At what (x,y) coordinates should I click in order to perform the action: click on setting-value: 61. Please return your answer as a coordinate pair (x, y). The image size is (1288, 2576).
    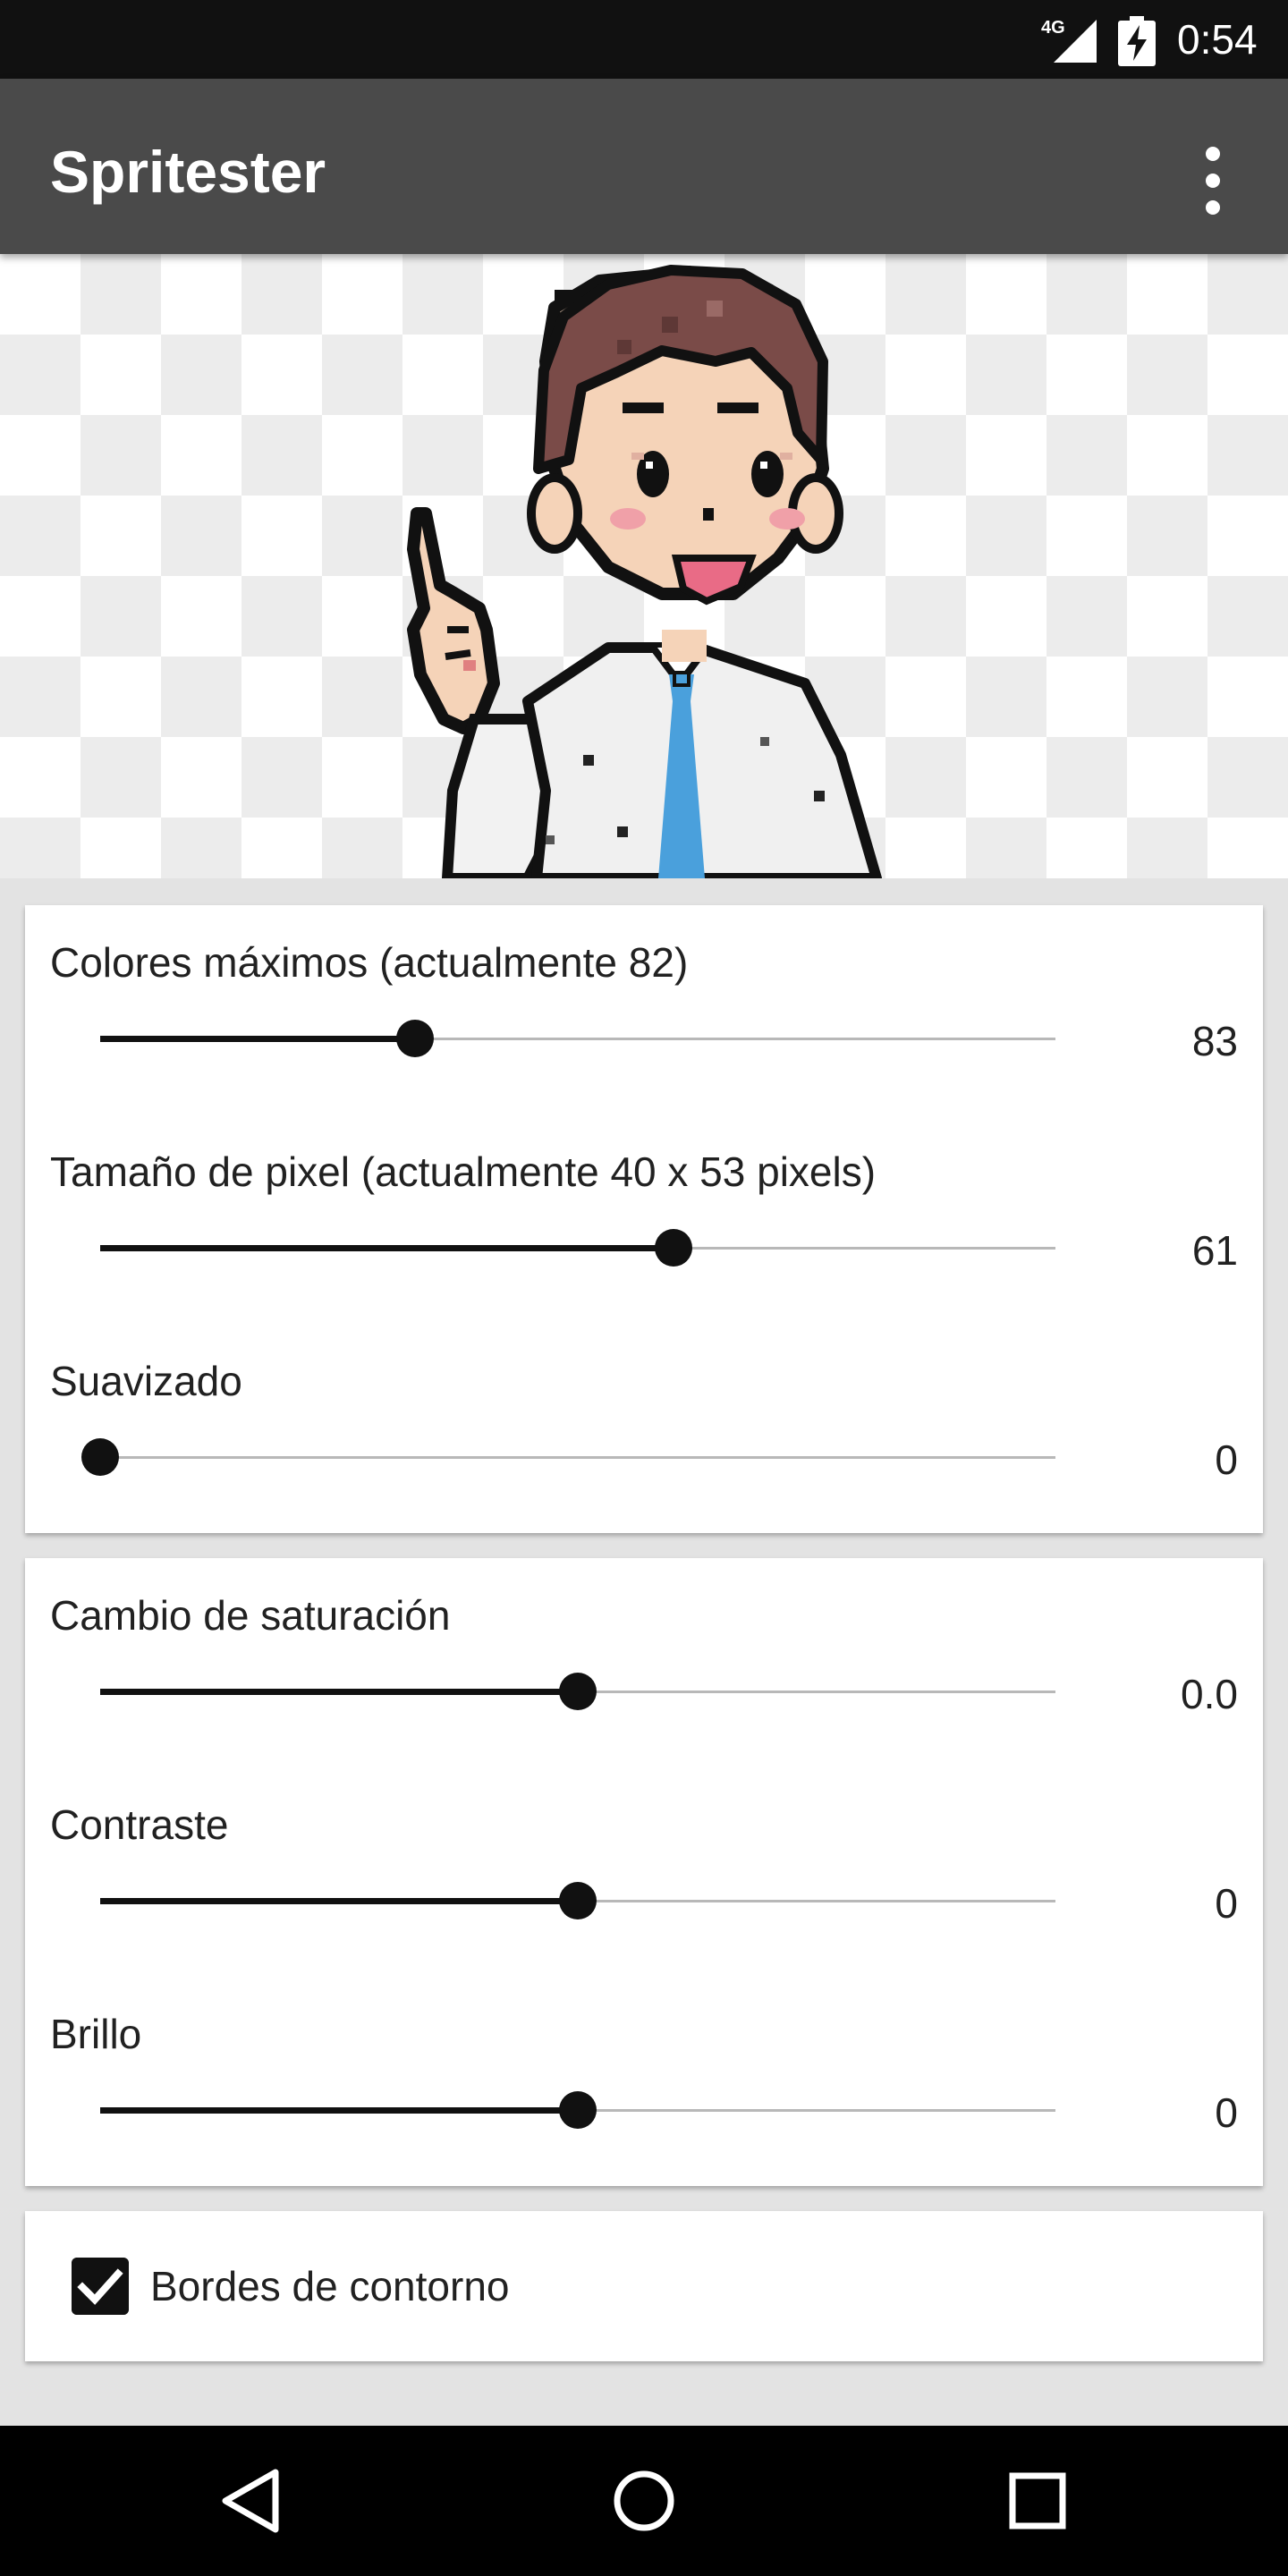
    Looking at the image, I should click on (1214, 1250).